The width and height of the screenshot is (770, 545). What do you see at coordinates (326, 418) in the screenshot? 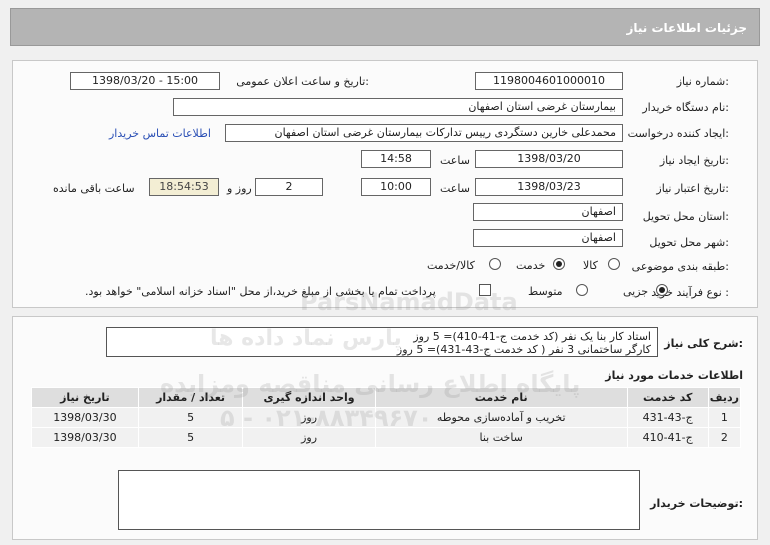
I see `watermark-line-3: ۰۲۱-۸۸۳۴۹۶۷۰ - ۵` at bounding box center [326, 418].